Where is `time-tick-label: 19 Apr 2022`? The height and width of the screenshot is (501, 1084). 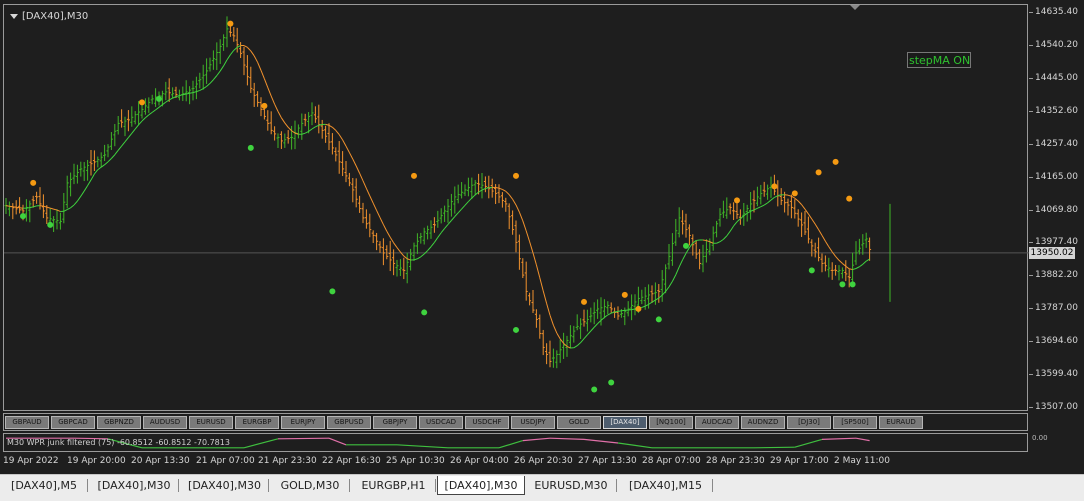 time-tick-label: 19 Apr 2022 is located at coordinates (31, 461).